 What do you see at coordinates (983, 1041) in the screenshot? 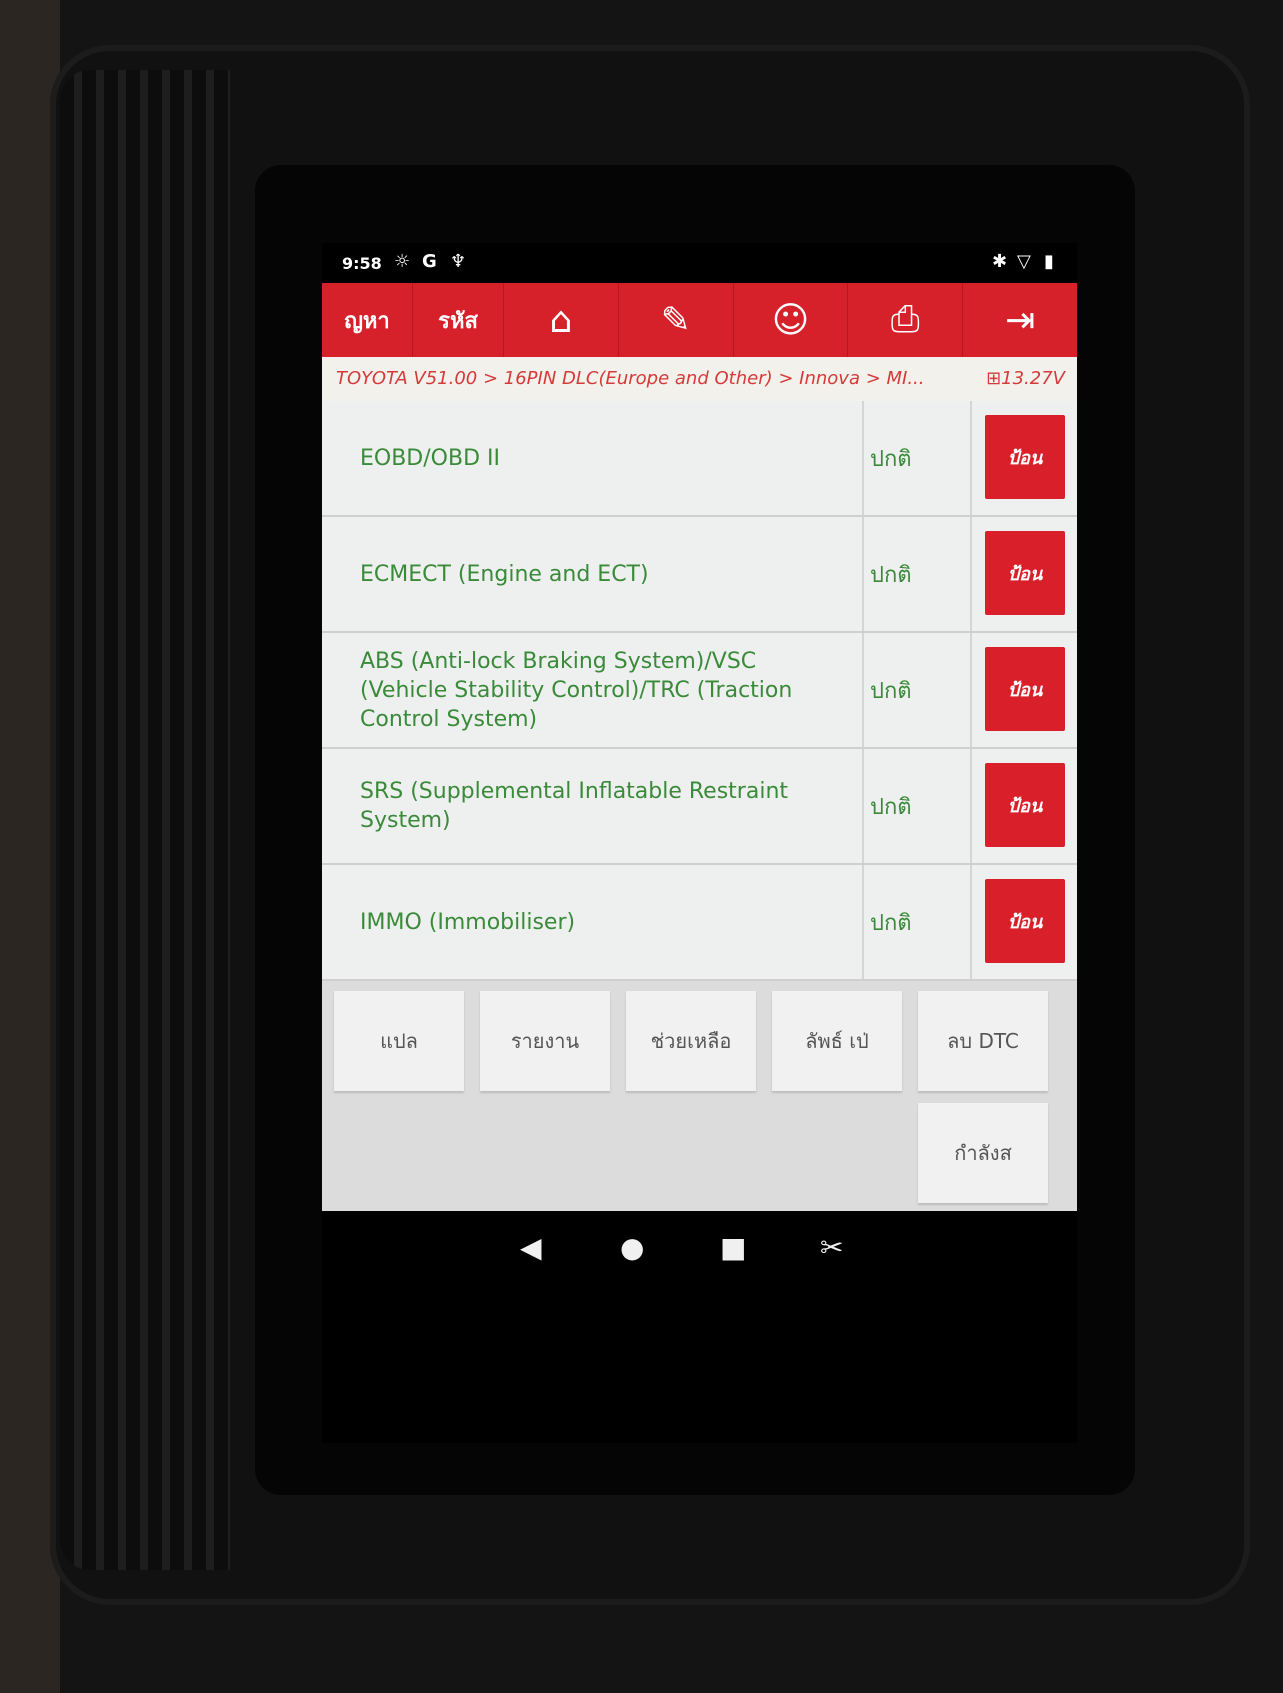
I see `clear-dtc-button: ลบ DTC` at bounding box center [983, 1041].